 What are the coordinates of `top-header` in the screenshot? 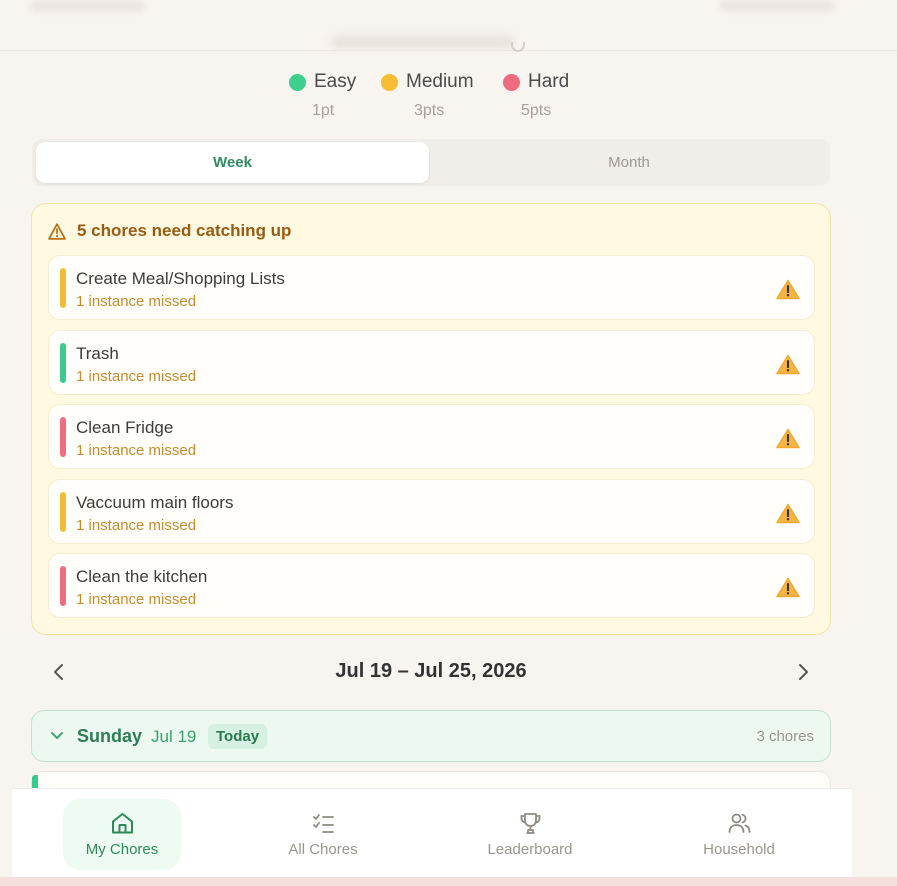 It's located at (448, 26).